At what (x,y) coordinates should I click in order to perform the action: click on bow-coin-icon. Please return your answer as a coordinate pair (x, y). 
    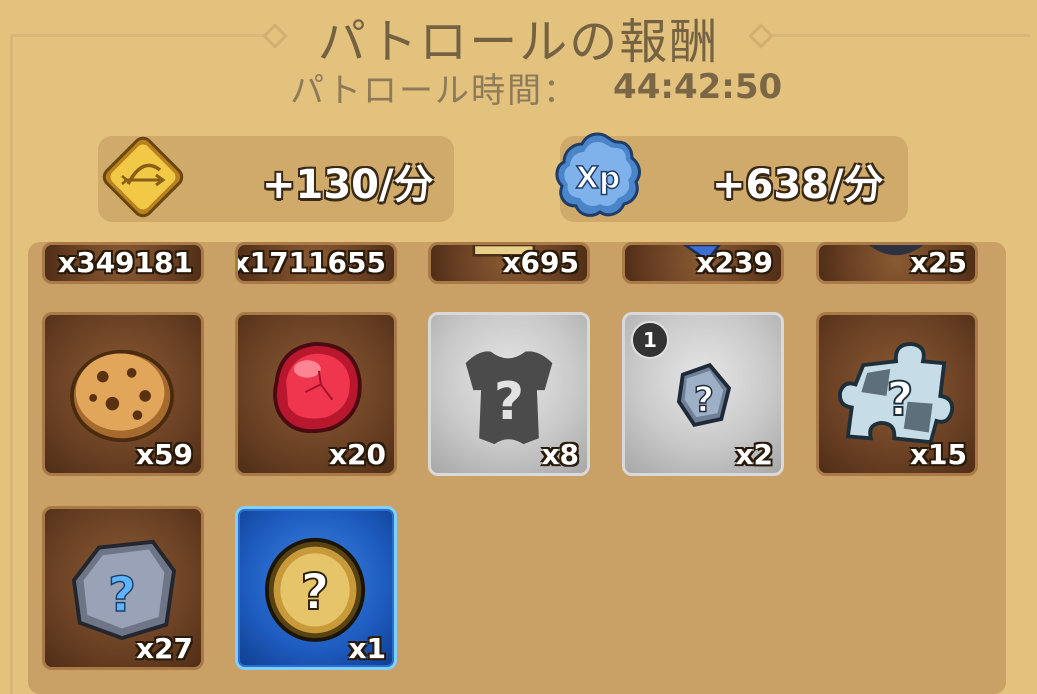
    Looking at the image, I should click on (143, 177).